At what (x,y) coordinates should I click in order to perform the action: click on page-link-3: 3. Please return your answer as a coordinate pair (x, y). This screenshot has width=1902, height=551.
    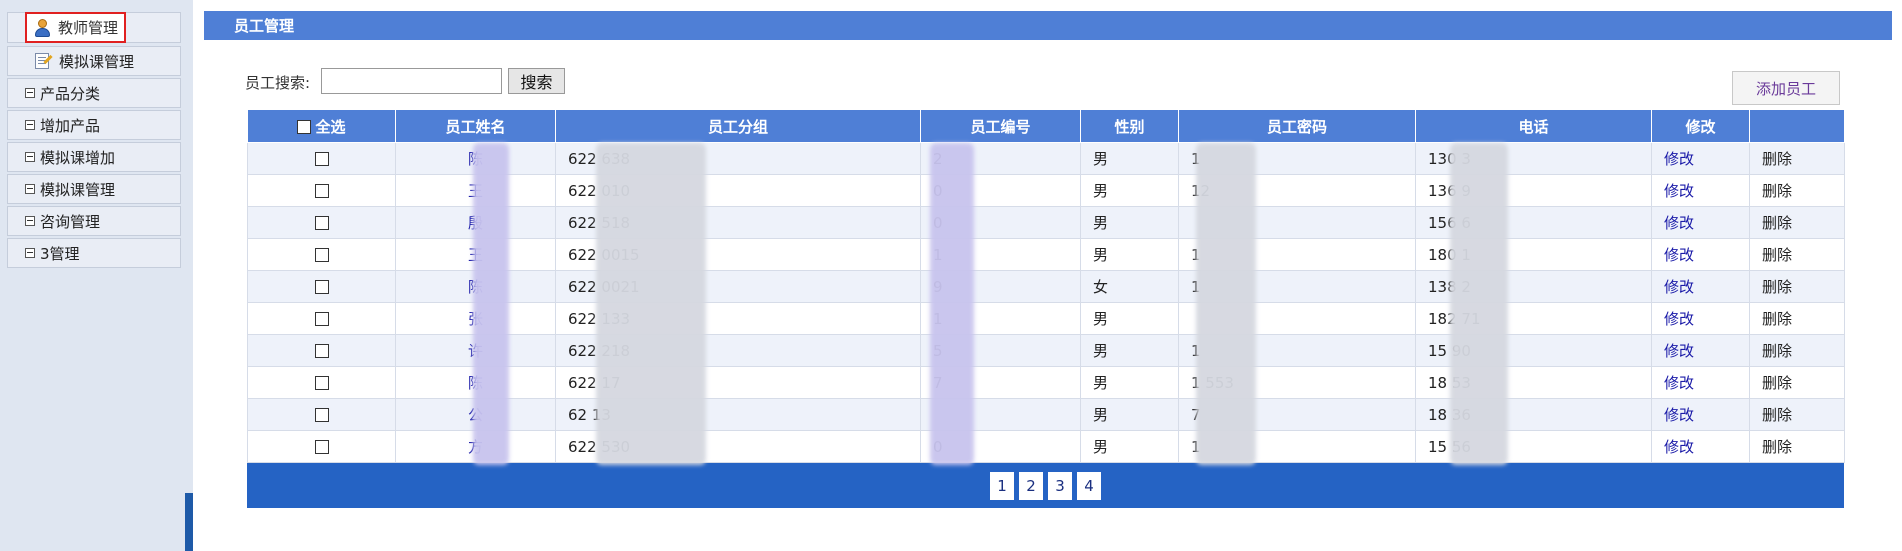
    Looking at the image, I should click on (1060, 485).